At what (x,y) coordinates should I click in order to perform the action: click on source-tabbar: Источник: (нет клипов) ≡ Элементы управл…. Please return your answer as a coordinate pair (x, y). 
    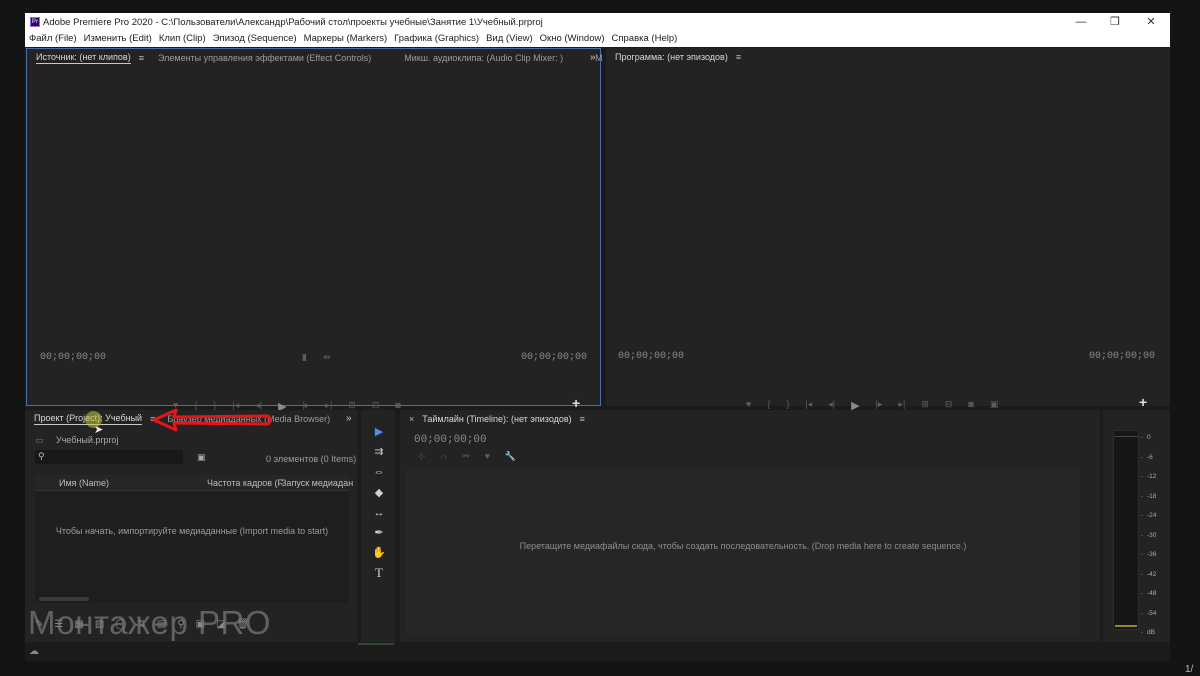
    Looking at the image, I should click on (315, 58).